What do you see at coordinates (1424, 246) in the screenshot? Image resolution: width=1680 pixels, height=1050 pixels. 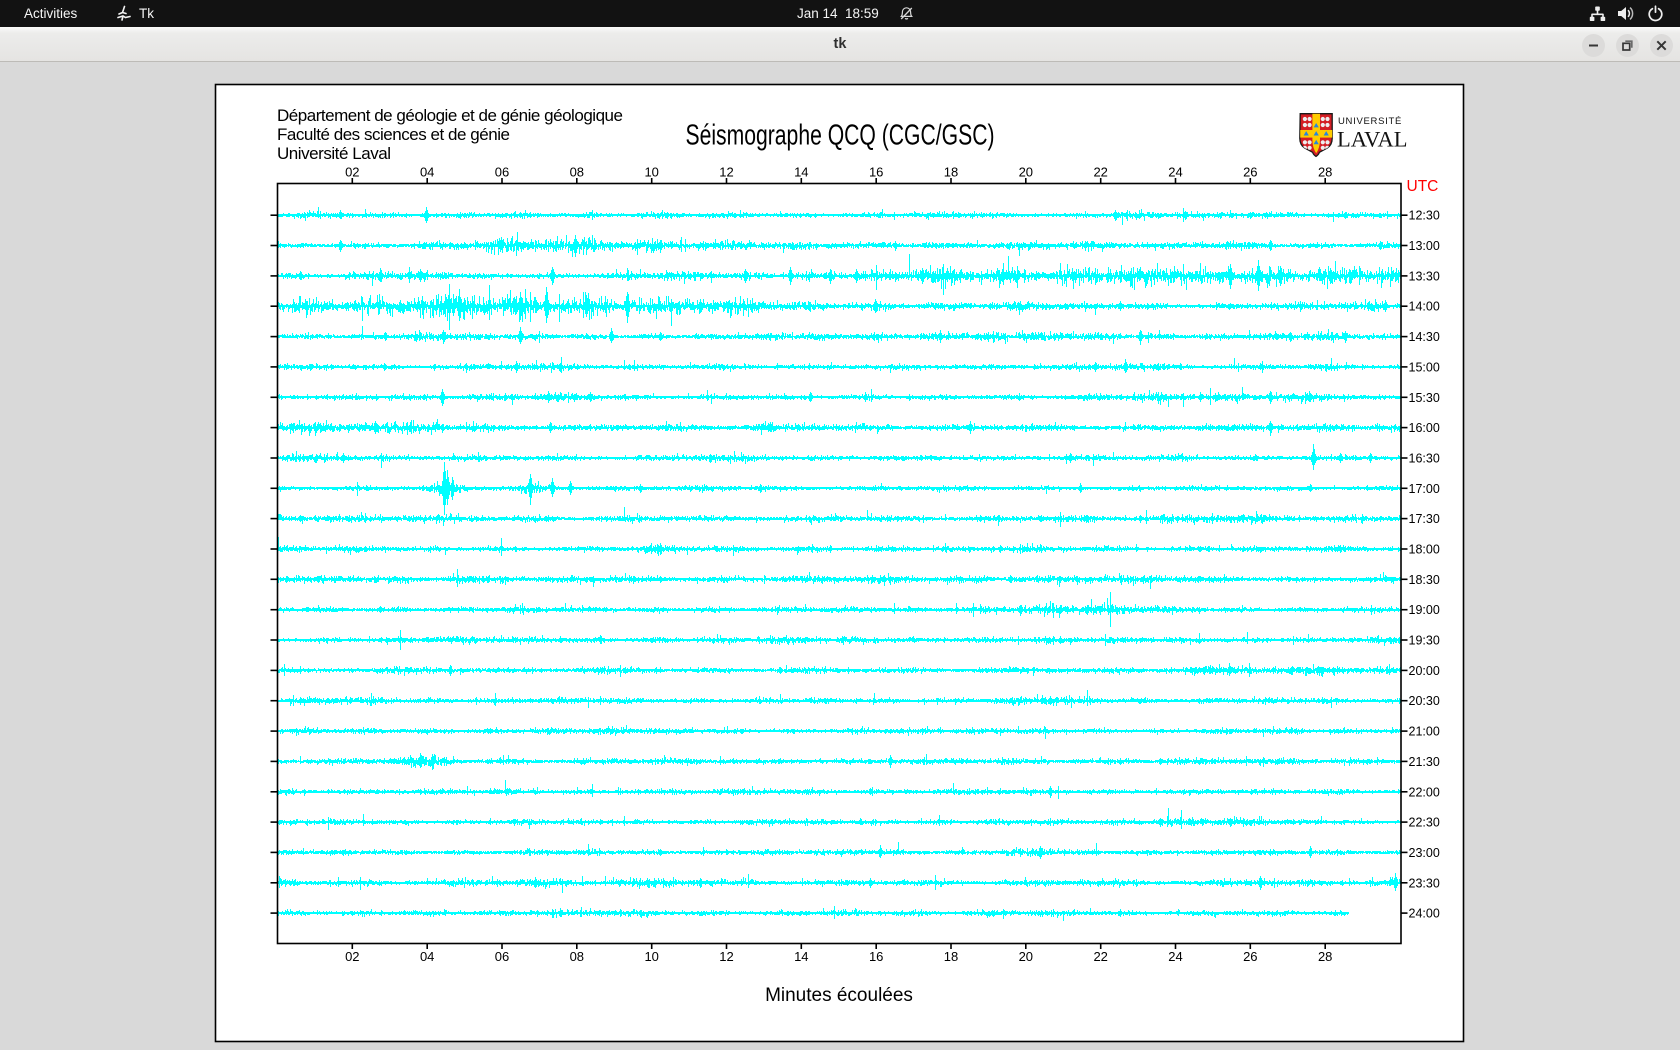 I see `svg-text: 13:00` at bounding box center [1424, 246].